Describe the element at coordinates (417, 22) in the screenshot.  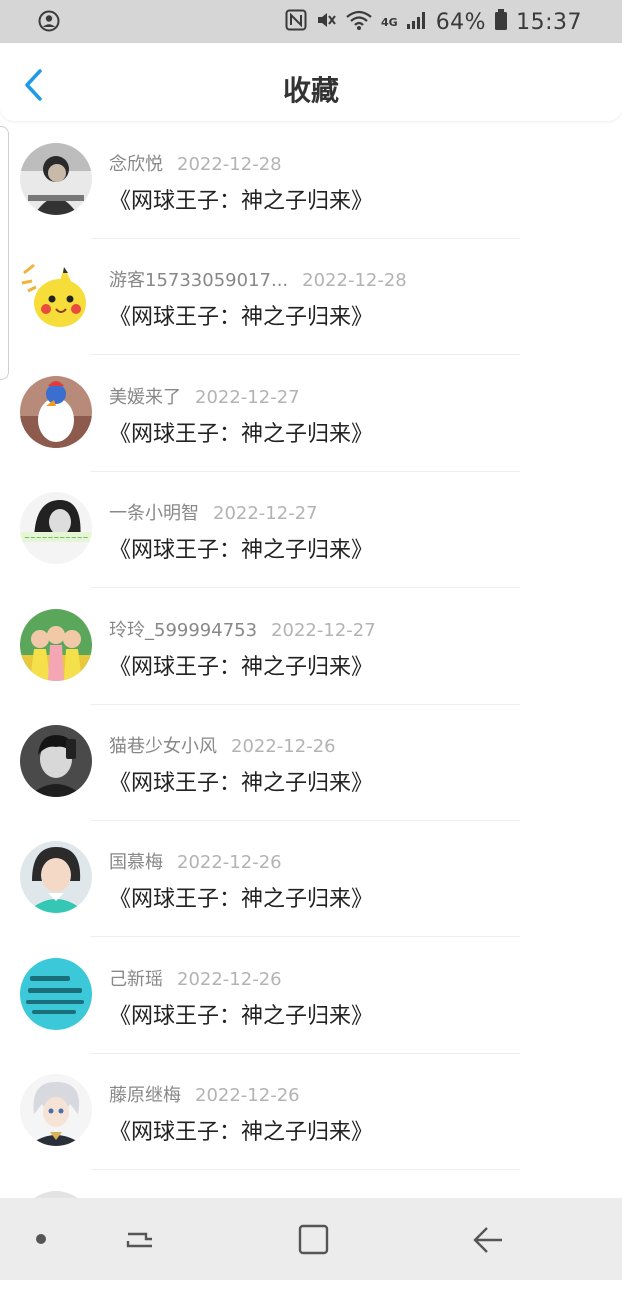
I see `signal-icon` at that location.